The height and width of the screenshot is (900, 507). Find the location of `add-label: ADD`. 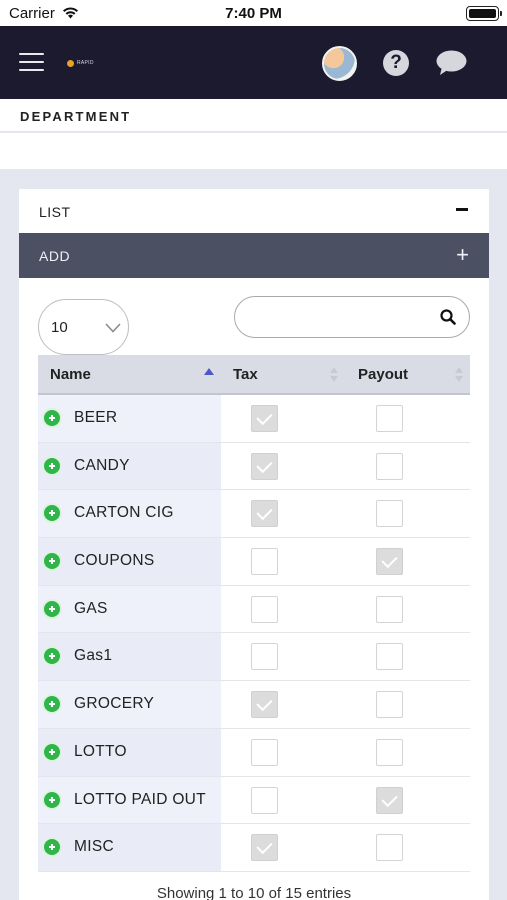

add-label: ADD is located at coordinates (55, 256).